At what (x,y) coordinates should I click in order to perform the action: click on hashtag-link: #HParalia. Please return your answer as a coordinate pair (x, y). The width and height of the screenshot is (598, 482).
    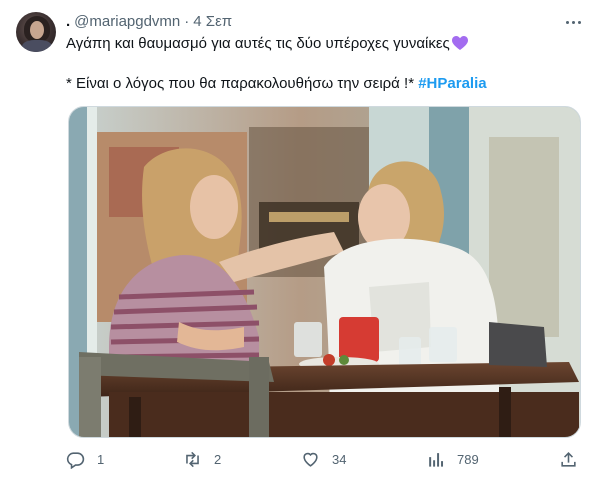
    Looking at the image, I should click on (452, 83).